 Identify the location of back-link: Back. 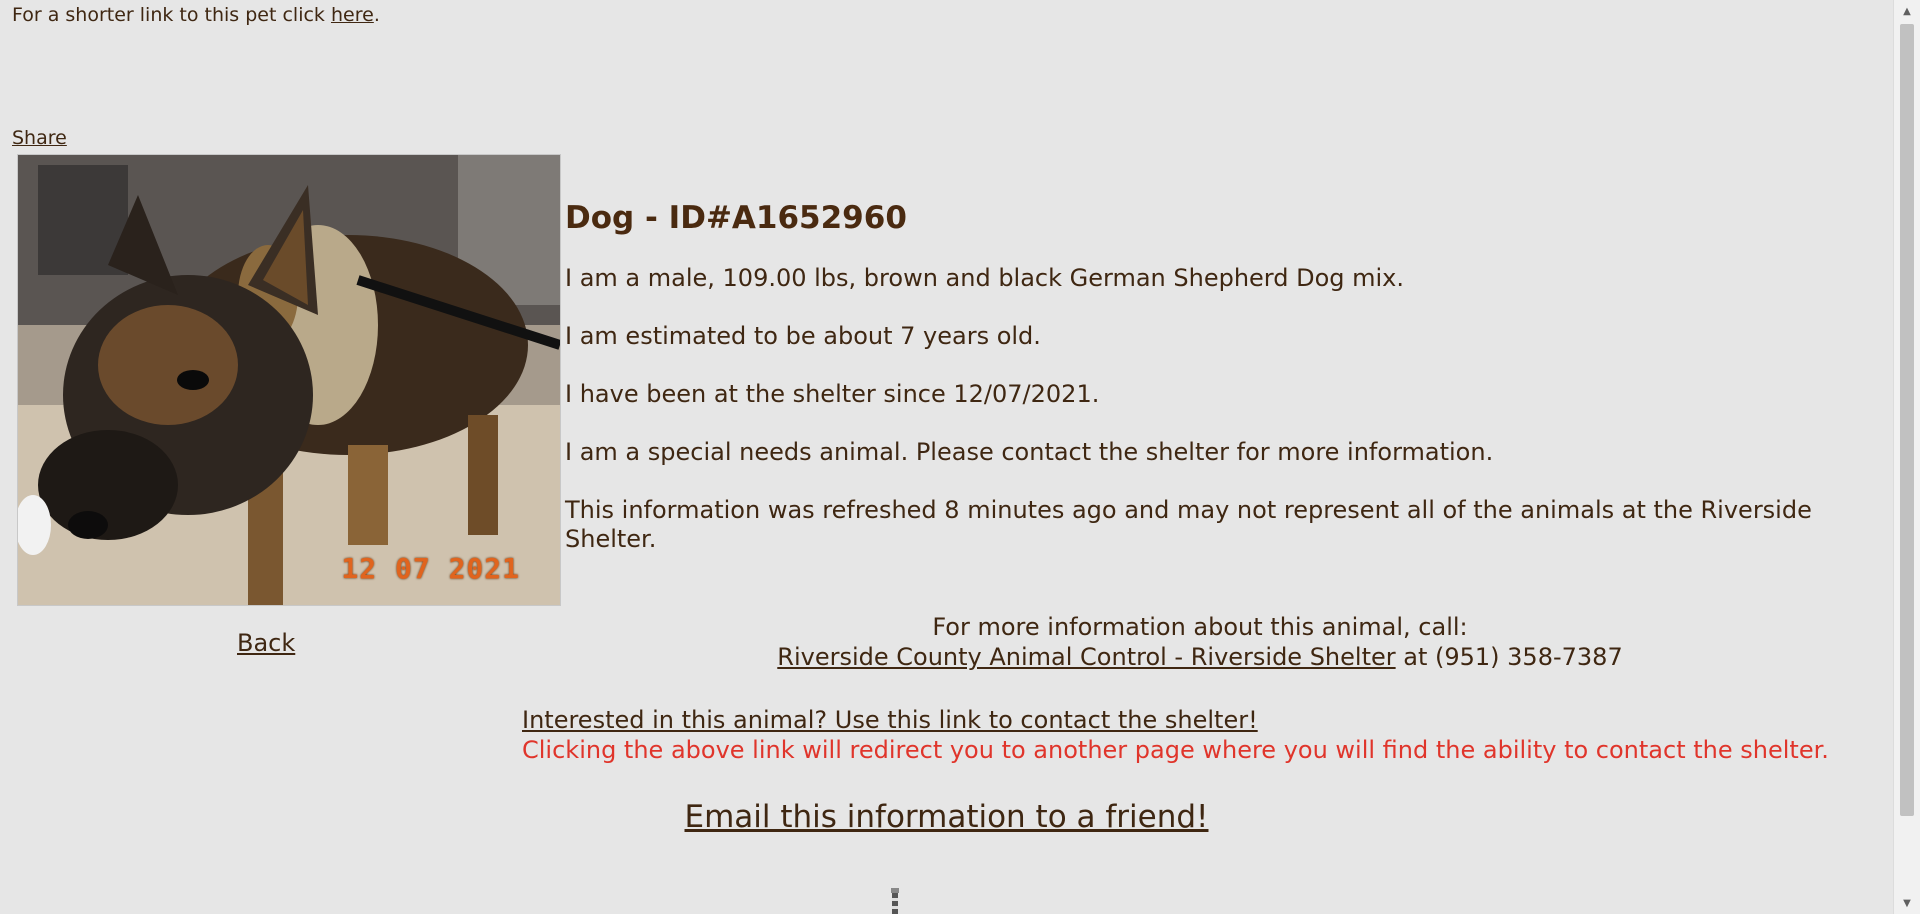
(266, 643).